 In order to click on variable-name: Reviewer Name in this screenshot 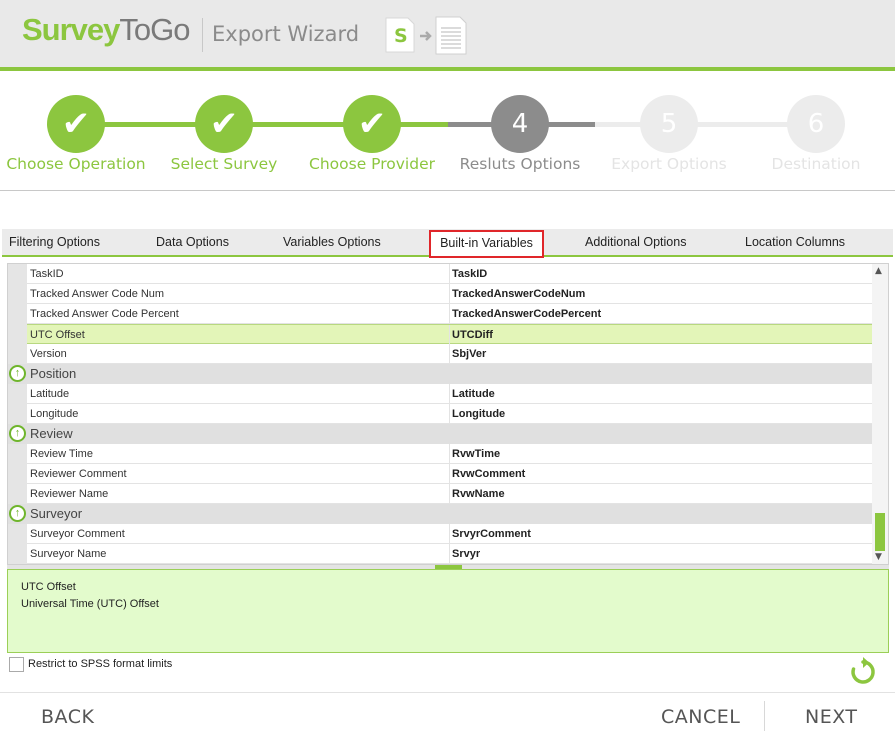, I will do `click(69, 494)`.